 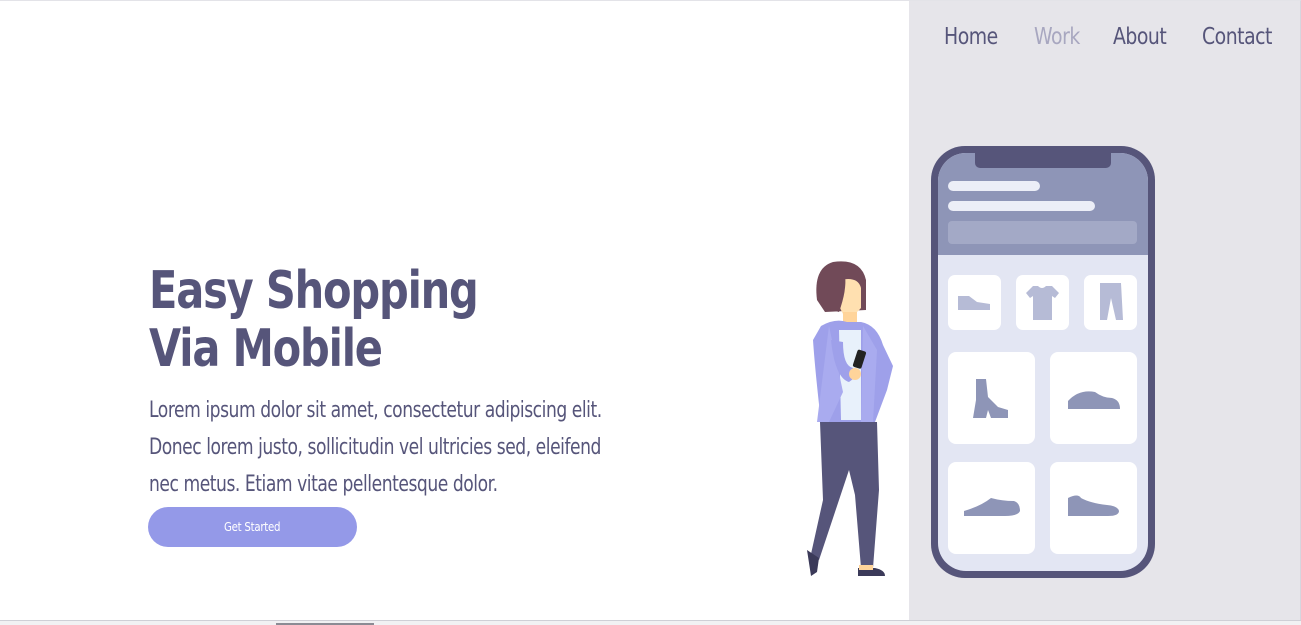 What do you see at coordinates (314, 291) in the screenshot?
I see `hero-title-line-1: Easy Shopping` at bounding box center [314, 291].